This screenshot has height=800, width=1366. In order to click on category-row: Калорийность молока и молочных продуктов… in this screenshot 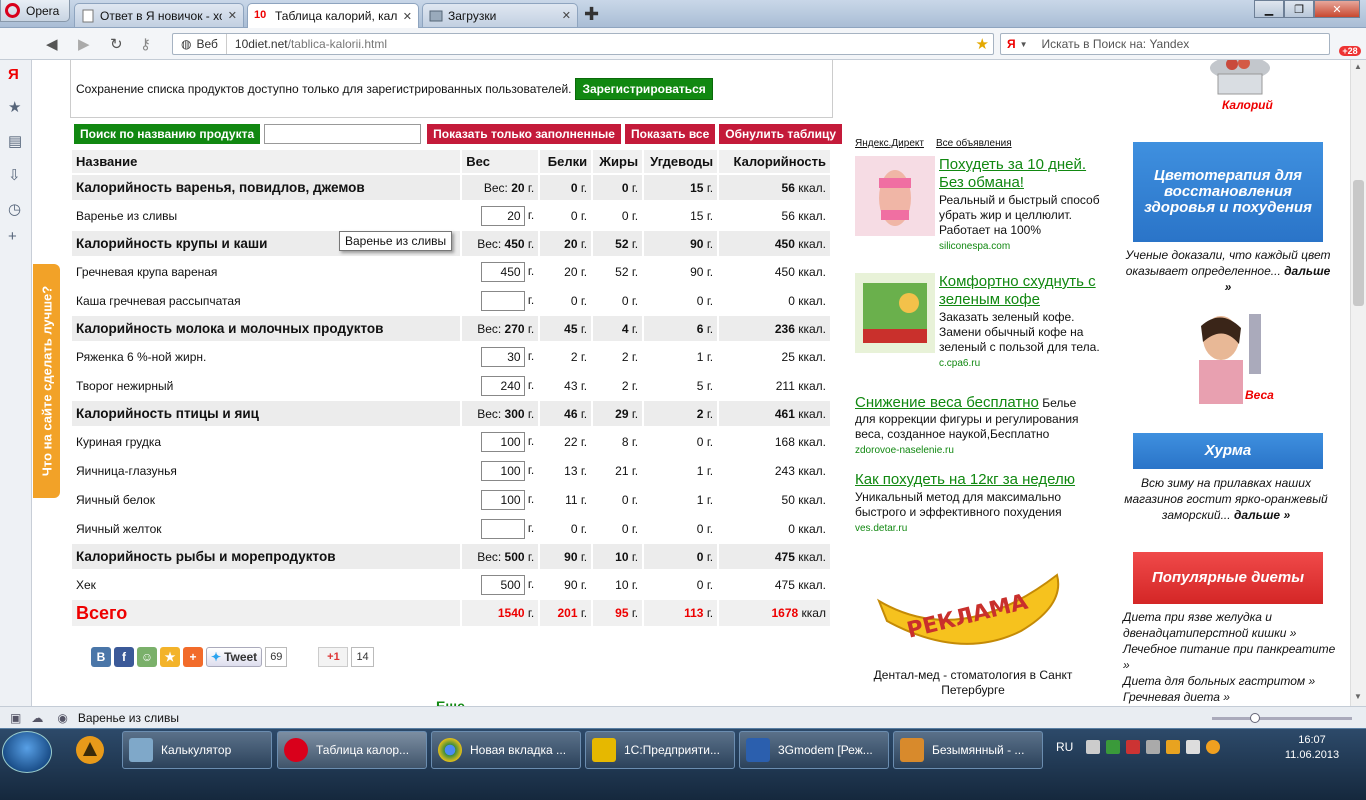, I will do `click(452, 329)`.